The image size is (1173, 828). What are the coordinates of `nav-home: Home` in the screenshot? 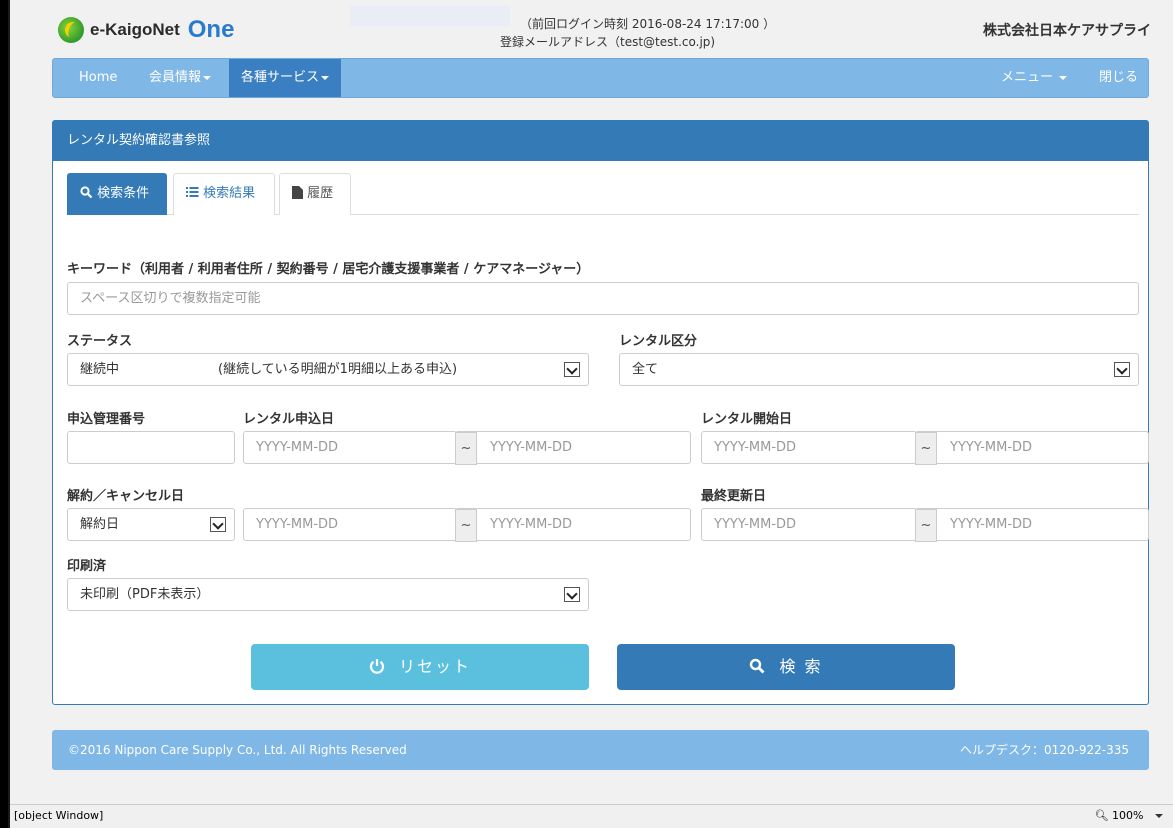 It's located at (98, 78).